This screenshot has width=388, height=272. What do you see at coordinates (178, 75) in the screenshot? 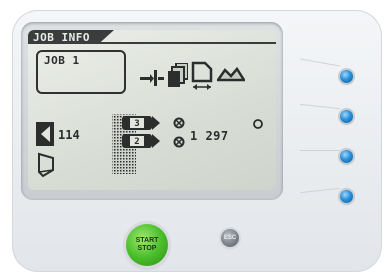
I see `stack-icon` at bounding box center [178, 75].